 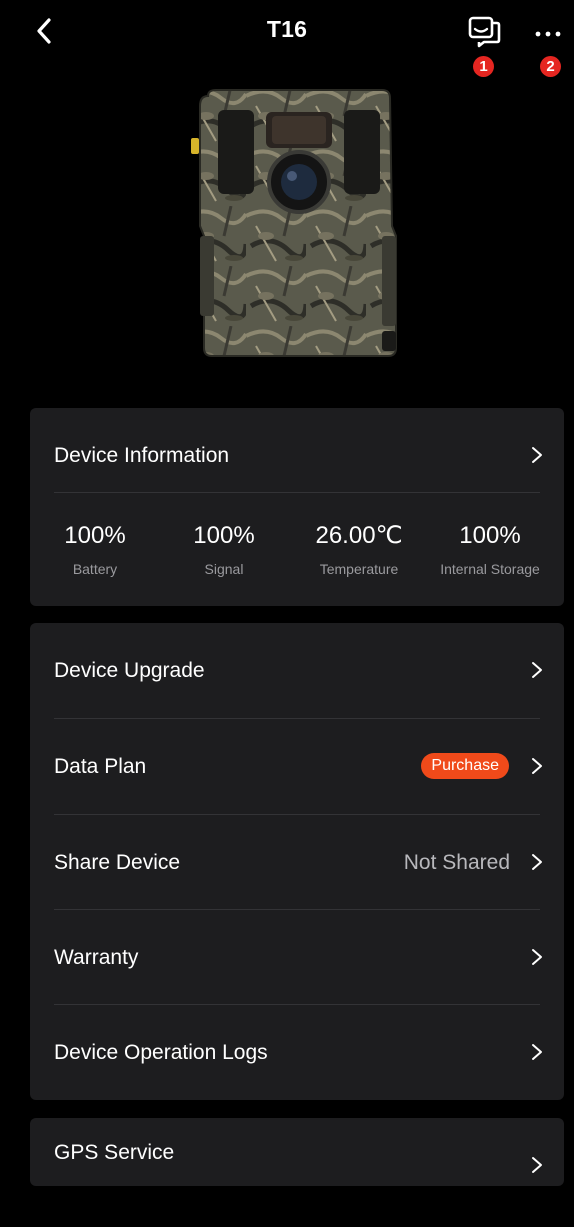 I want to click on stat-battery: 100% Battery, so click(x=95, y=548).